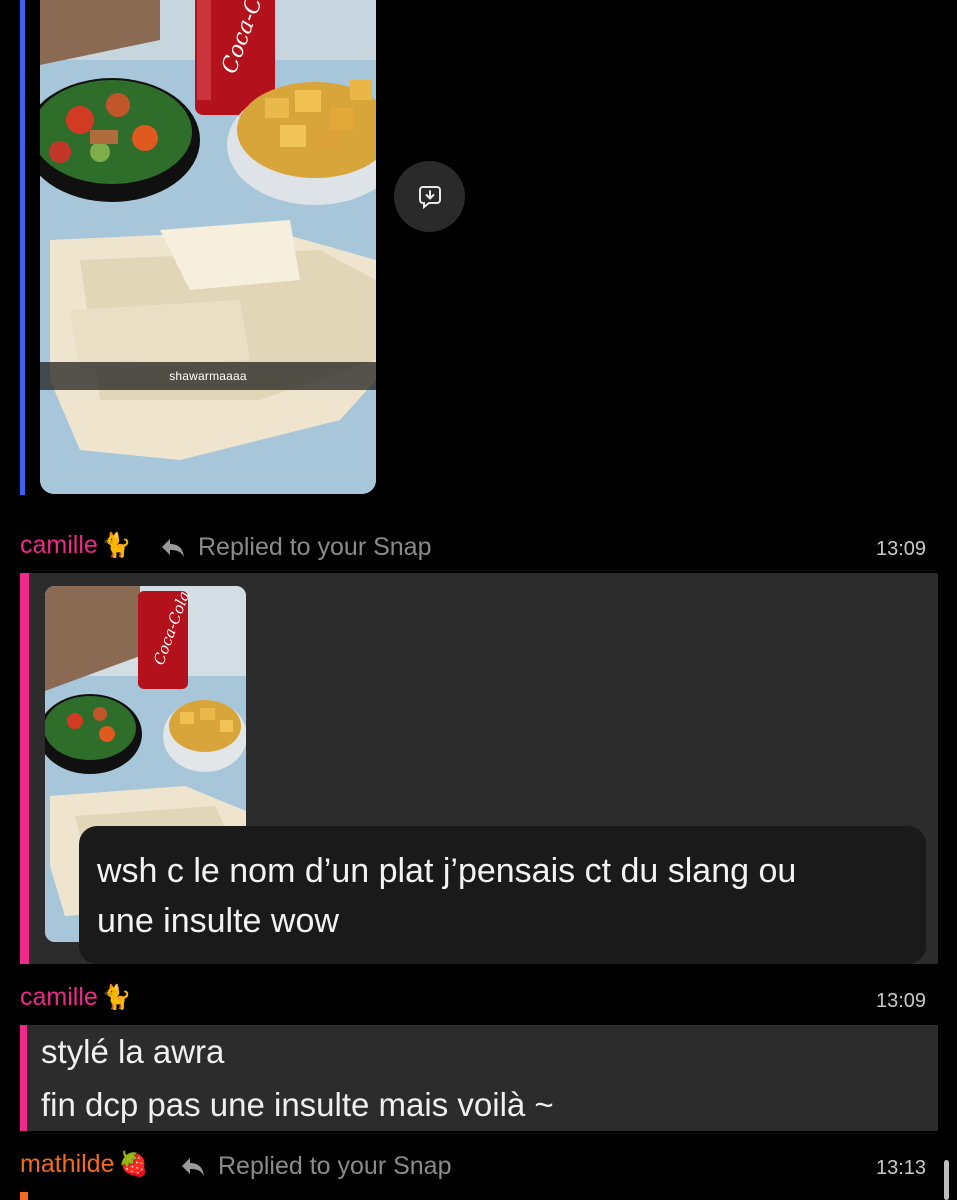  What do you see at coordinates (23, 1078) in the screenshot?
I see `text-message-bar` at bounding box center [23, 1078].